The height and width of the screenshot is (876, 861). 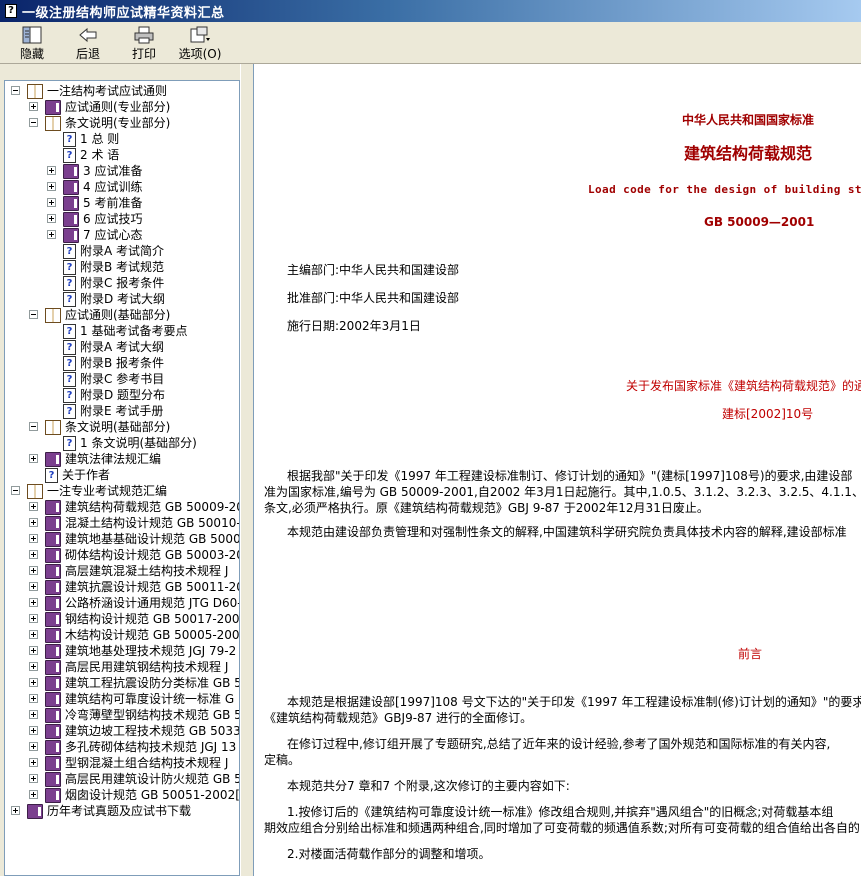 I want to click on tree-item-label: 1 总 则, so click(x=100, y=139).